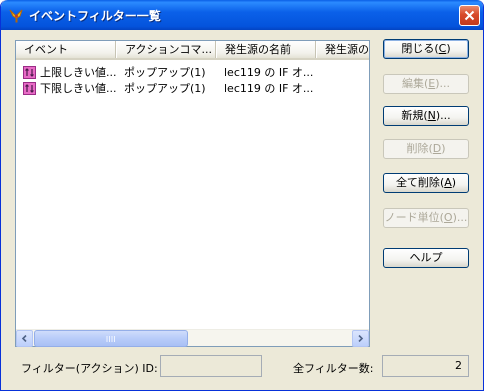 Image resolution: width=484 pixels, height=391 pixels. I want to click on close-button: 閉じる(C), so click(426, 49).